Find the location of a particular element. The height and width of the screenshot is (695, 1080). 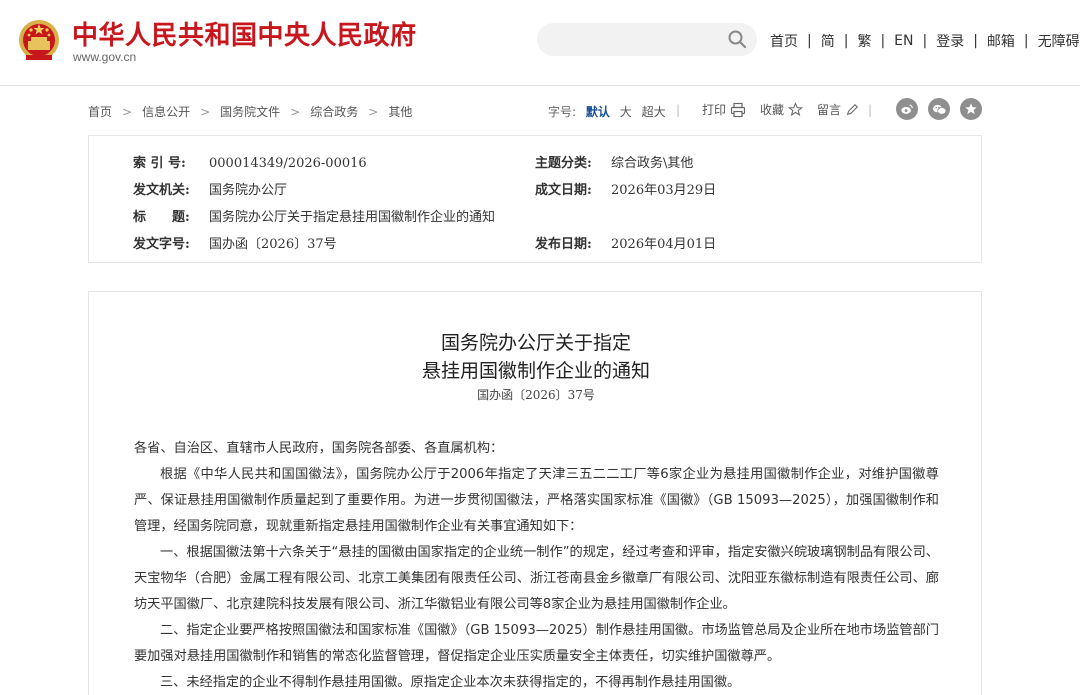

search-icon is located at coordinates (737, 39).